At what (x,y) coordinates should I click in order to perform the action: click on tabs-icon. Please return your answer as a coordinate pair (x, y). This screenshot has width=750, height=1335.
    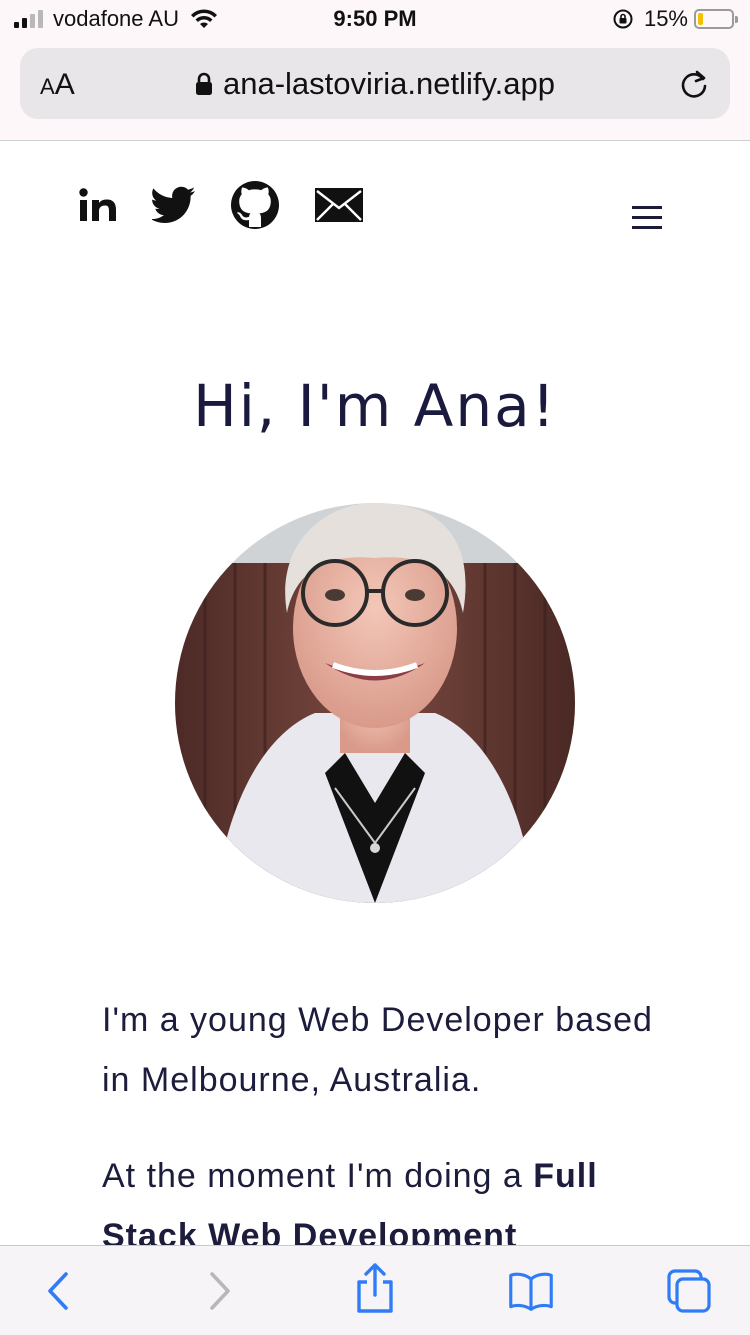
    Looking at the image, I should click on (689, 1291).